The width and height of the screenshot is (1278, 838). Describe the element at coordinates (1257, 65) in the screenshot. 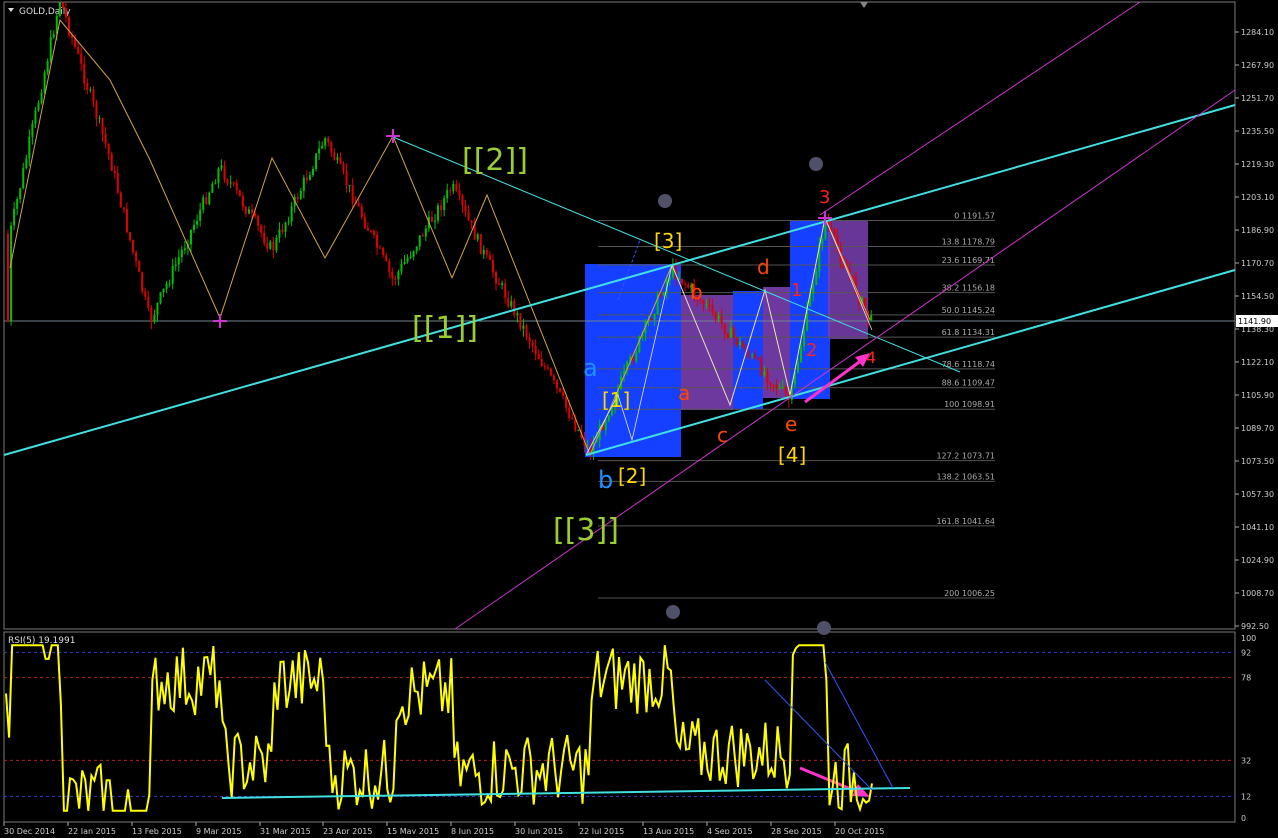

I see `price-tick-label: 1267.90` at that location.